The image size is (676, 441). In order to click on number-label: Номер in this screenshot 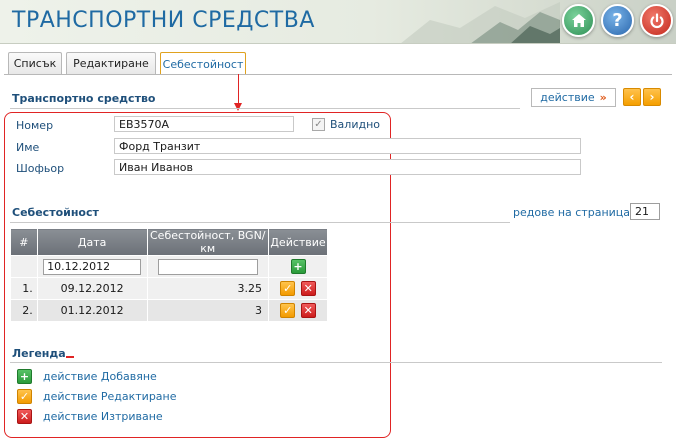, I will do `click(35, 125)`.